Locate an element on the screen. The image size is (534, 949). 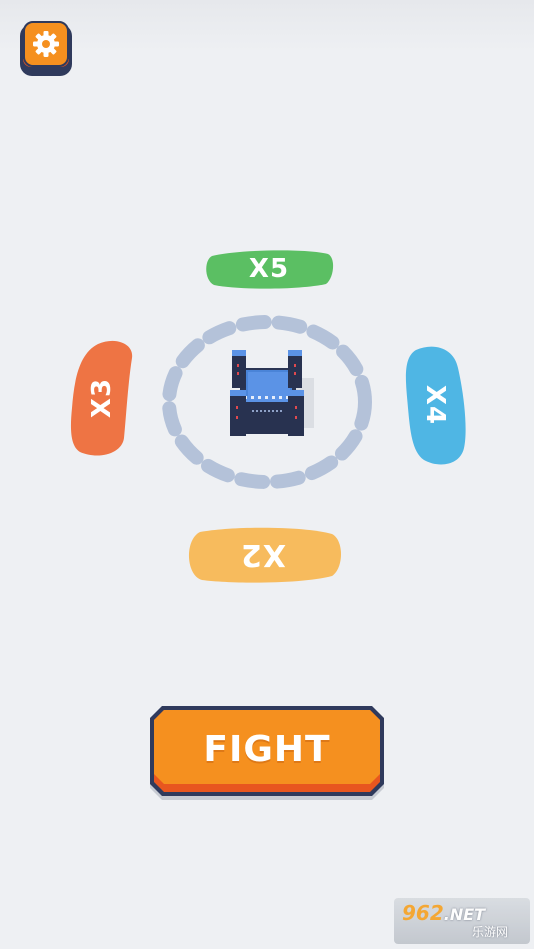
castle is located at coordinates (271, 394).